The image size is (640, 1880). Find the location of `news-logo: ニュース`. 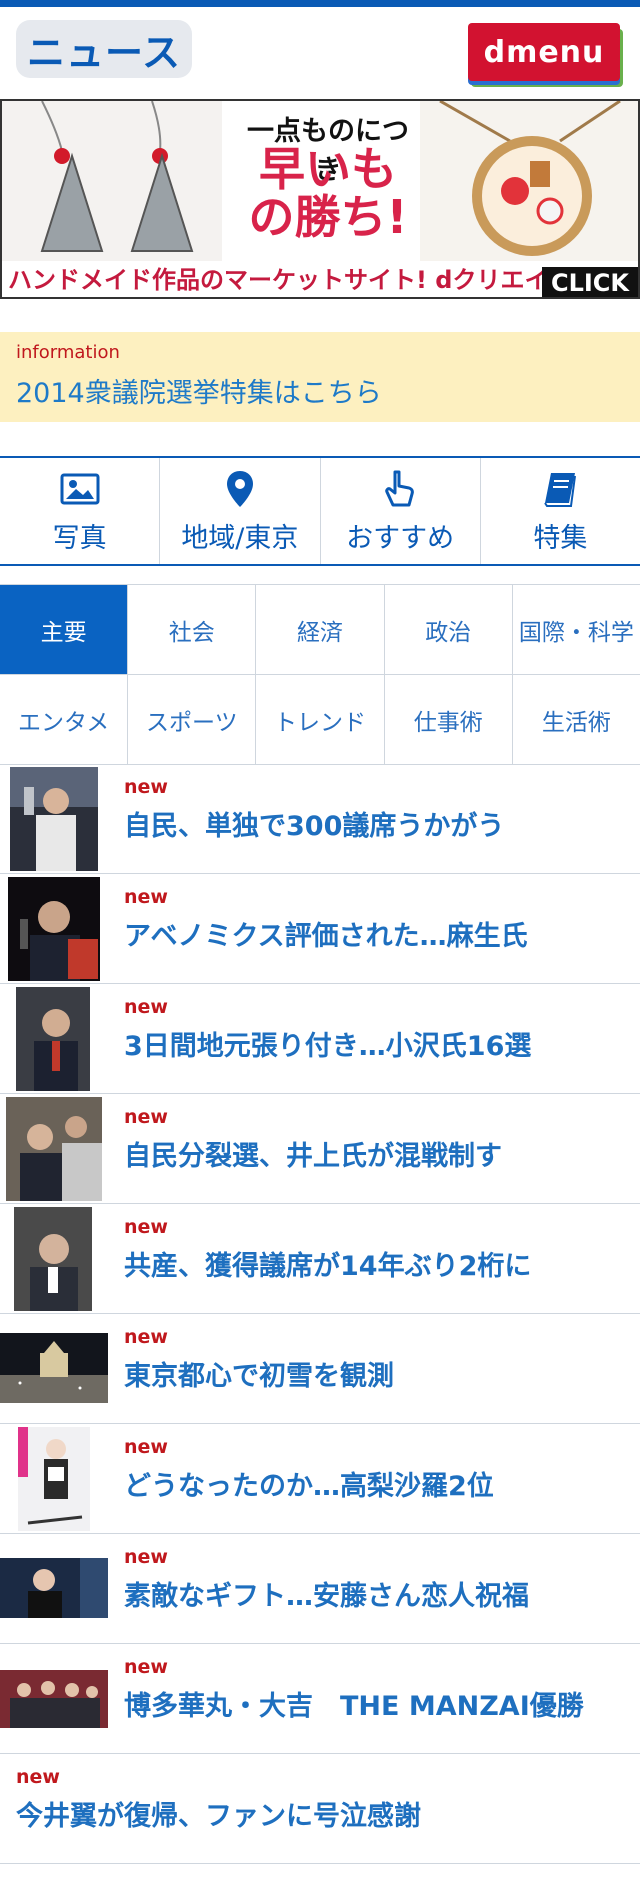

news-logo: ニュース is located at coordinates (104, 49).